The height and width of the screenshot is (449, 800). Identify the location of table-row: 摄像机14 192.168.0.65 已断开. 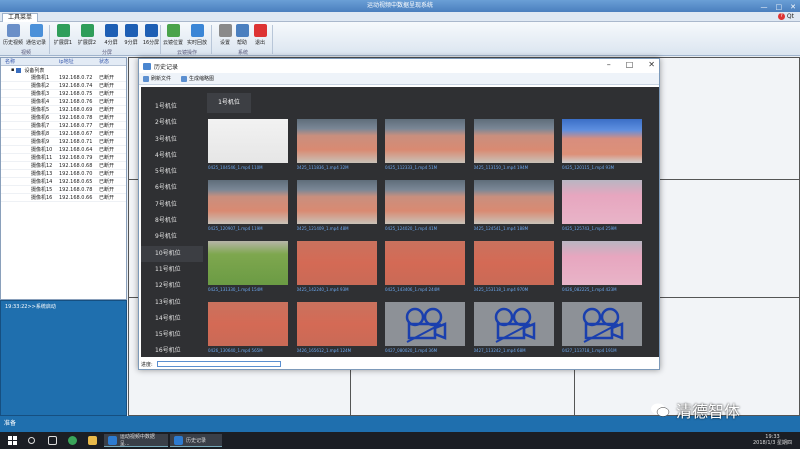
(63, 182).